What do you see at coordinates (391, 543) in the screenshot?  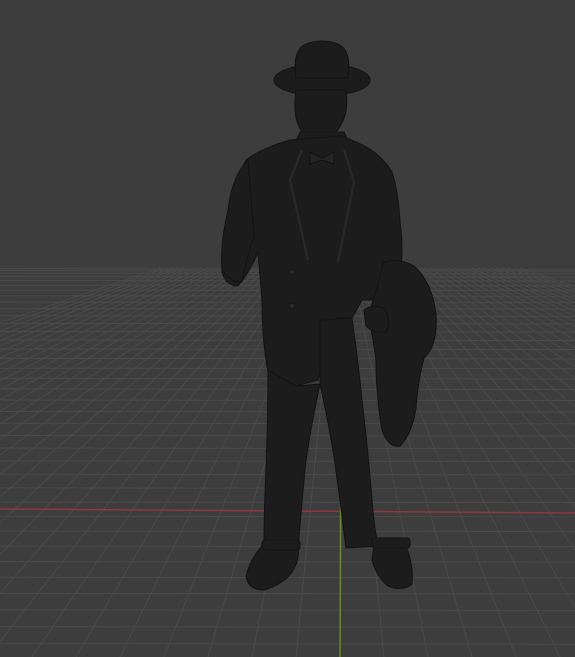 I see `model-right-cuff` at bounding box center [391, 543].